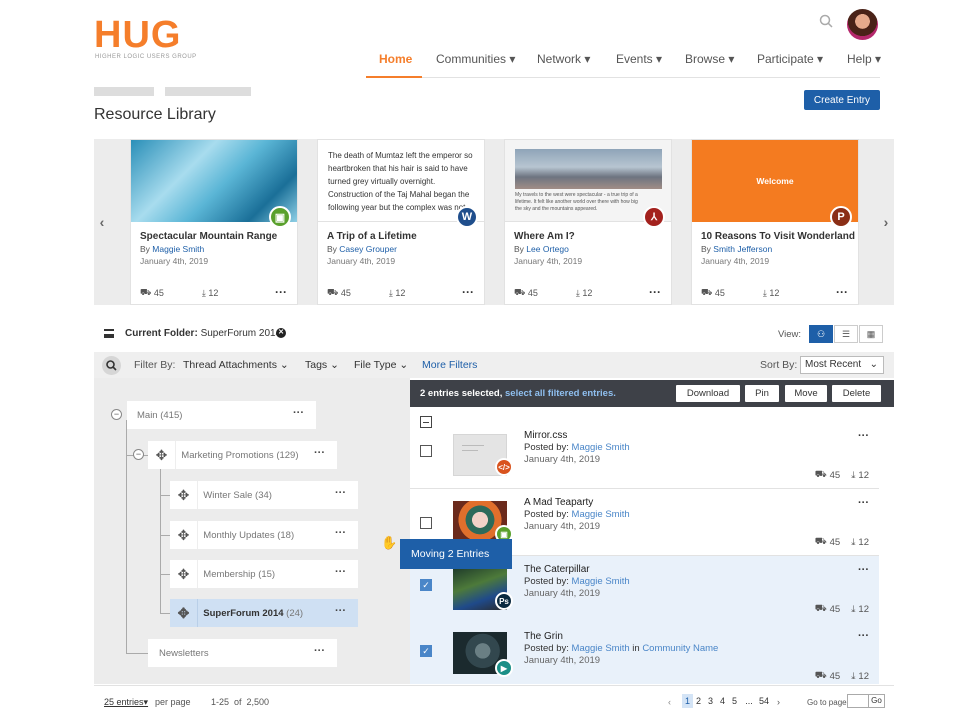  I want to click on download-icon: ⤓, so click(203, 292).